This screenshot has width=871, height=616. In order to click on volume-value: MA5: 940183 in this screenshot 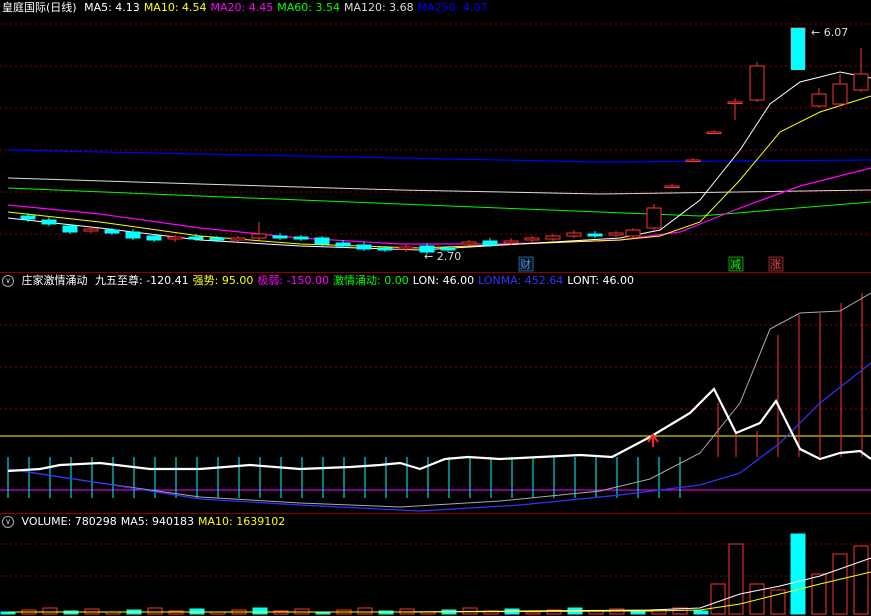, I will do `click(157, 521)`.